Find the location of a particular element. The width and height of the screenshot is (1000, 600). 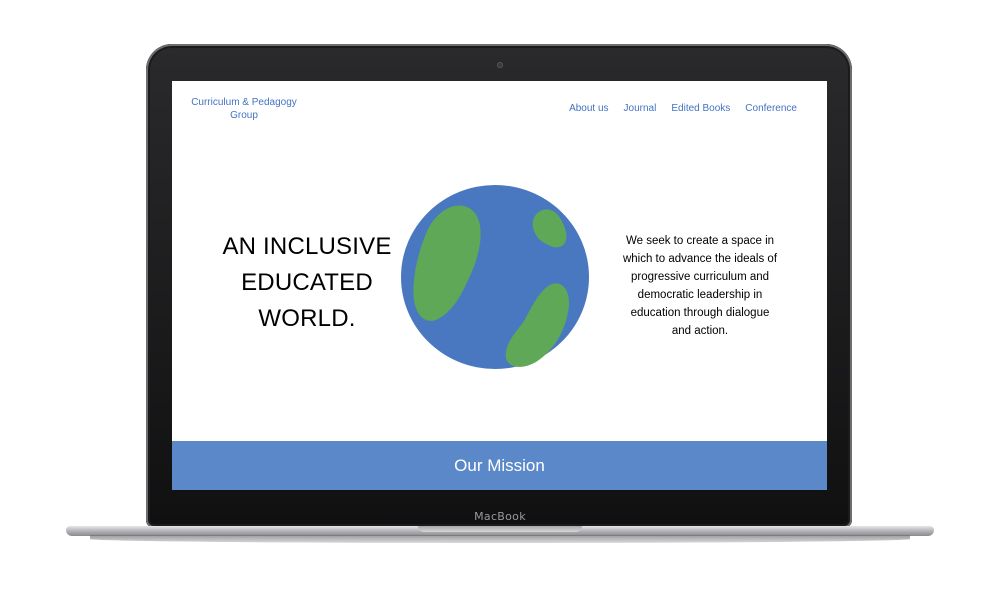

our-mission-section: Our Mission is located at coordinates (499, 465).